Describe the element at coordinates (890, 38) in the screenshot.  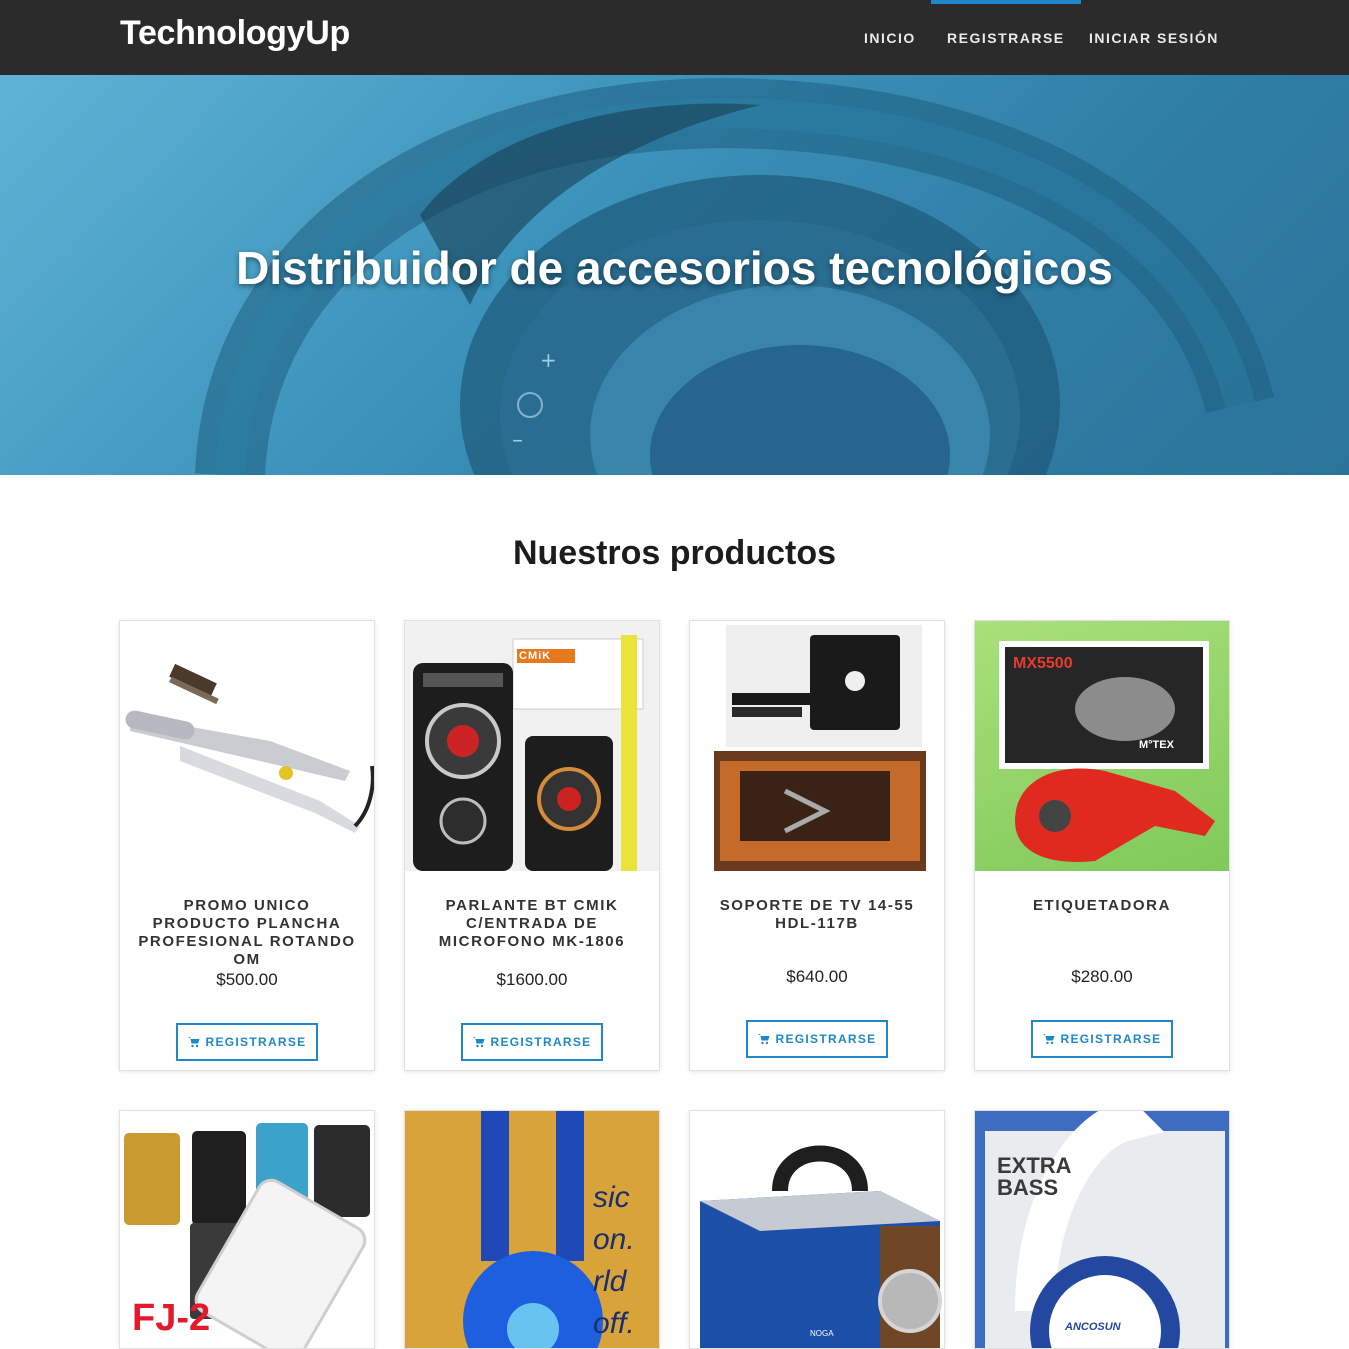
I see `nav-link-inicio: INICIO` at that location.